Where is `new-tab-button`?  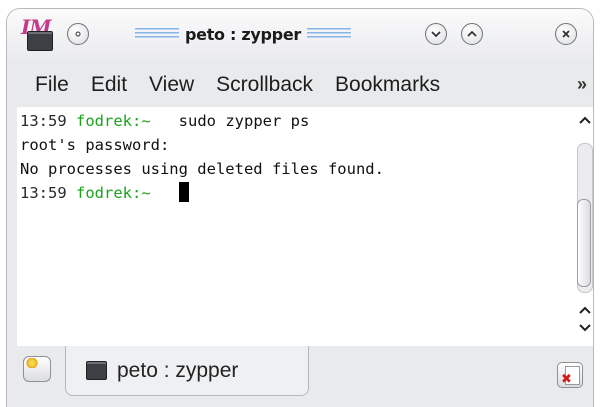 new-tab-button is located at coordinates (37, 369).